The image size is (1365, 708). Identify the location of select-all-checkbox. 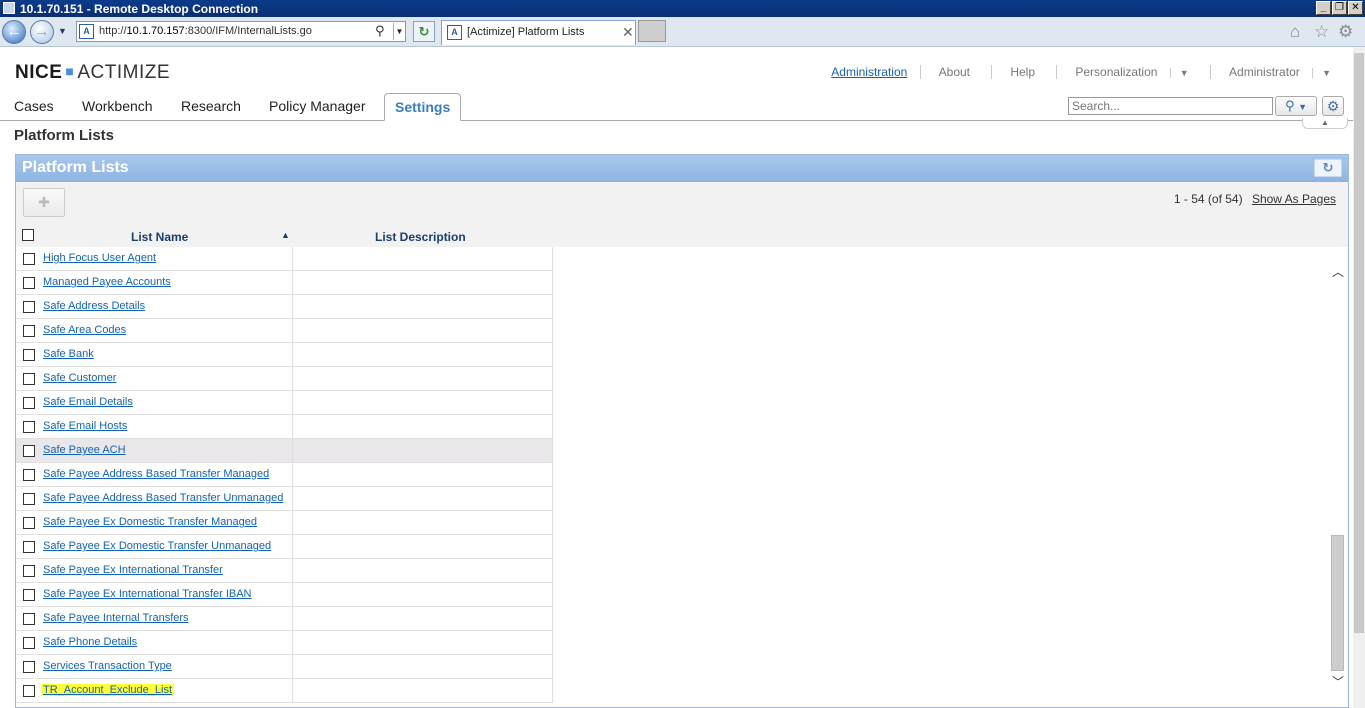
(28, 235).